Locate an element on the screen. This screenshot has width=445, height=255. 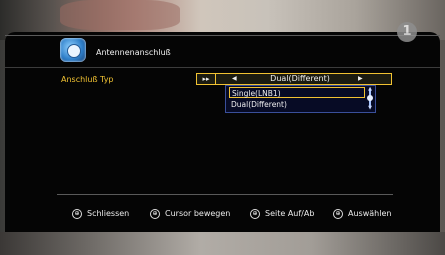
arrow-left-icon: ◀ is located at coordinates (234, 79).